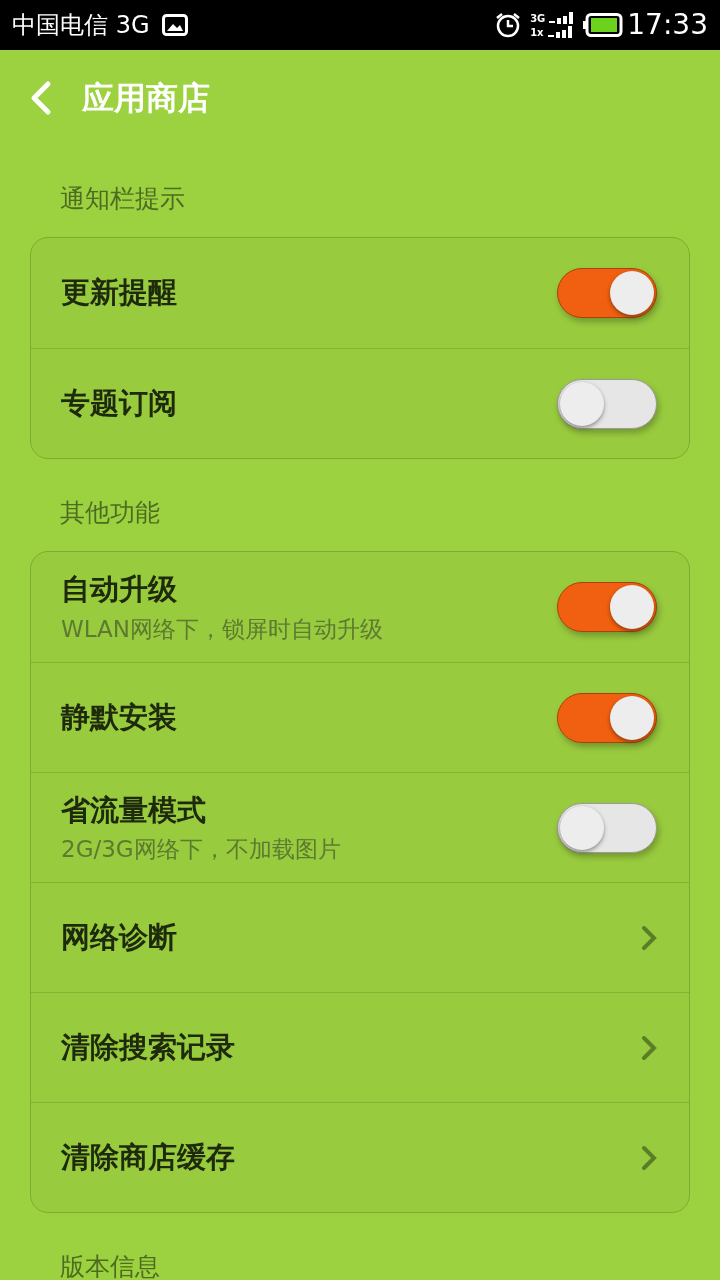 The image size is (720, 1280). I want to click on section-header: 其他功能, so click(110, 512).